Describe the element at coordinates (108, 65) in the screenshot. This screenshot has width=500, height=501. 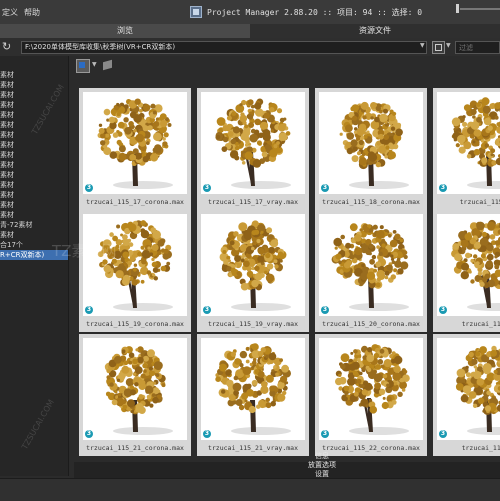
I see `cube-icon` at that location.